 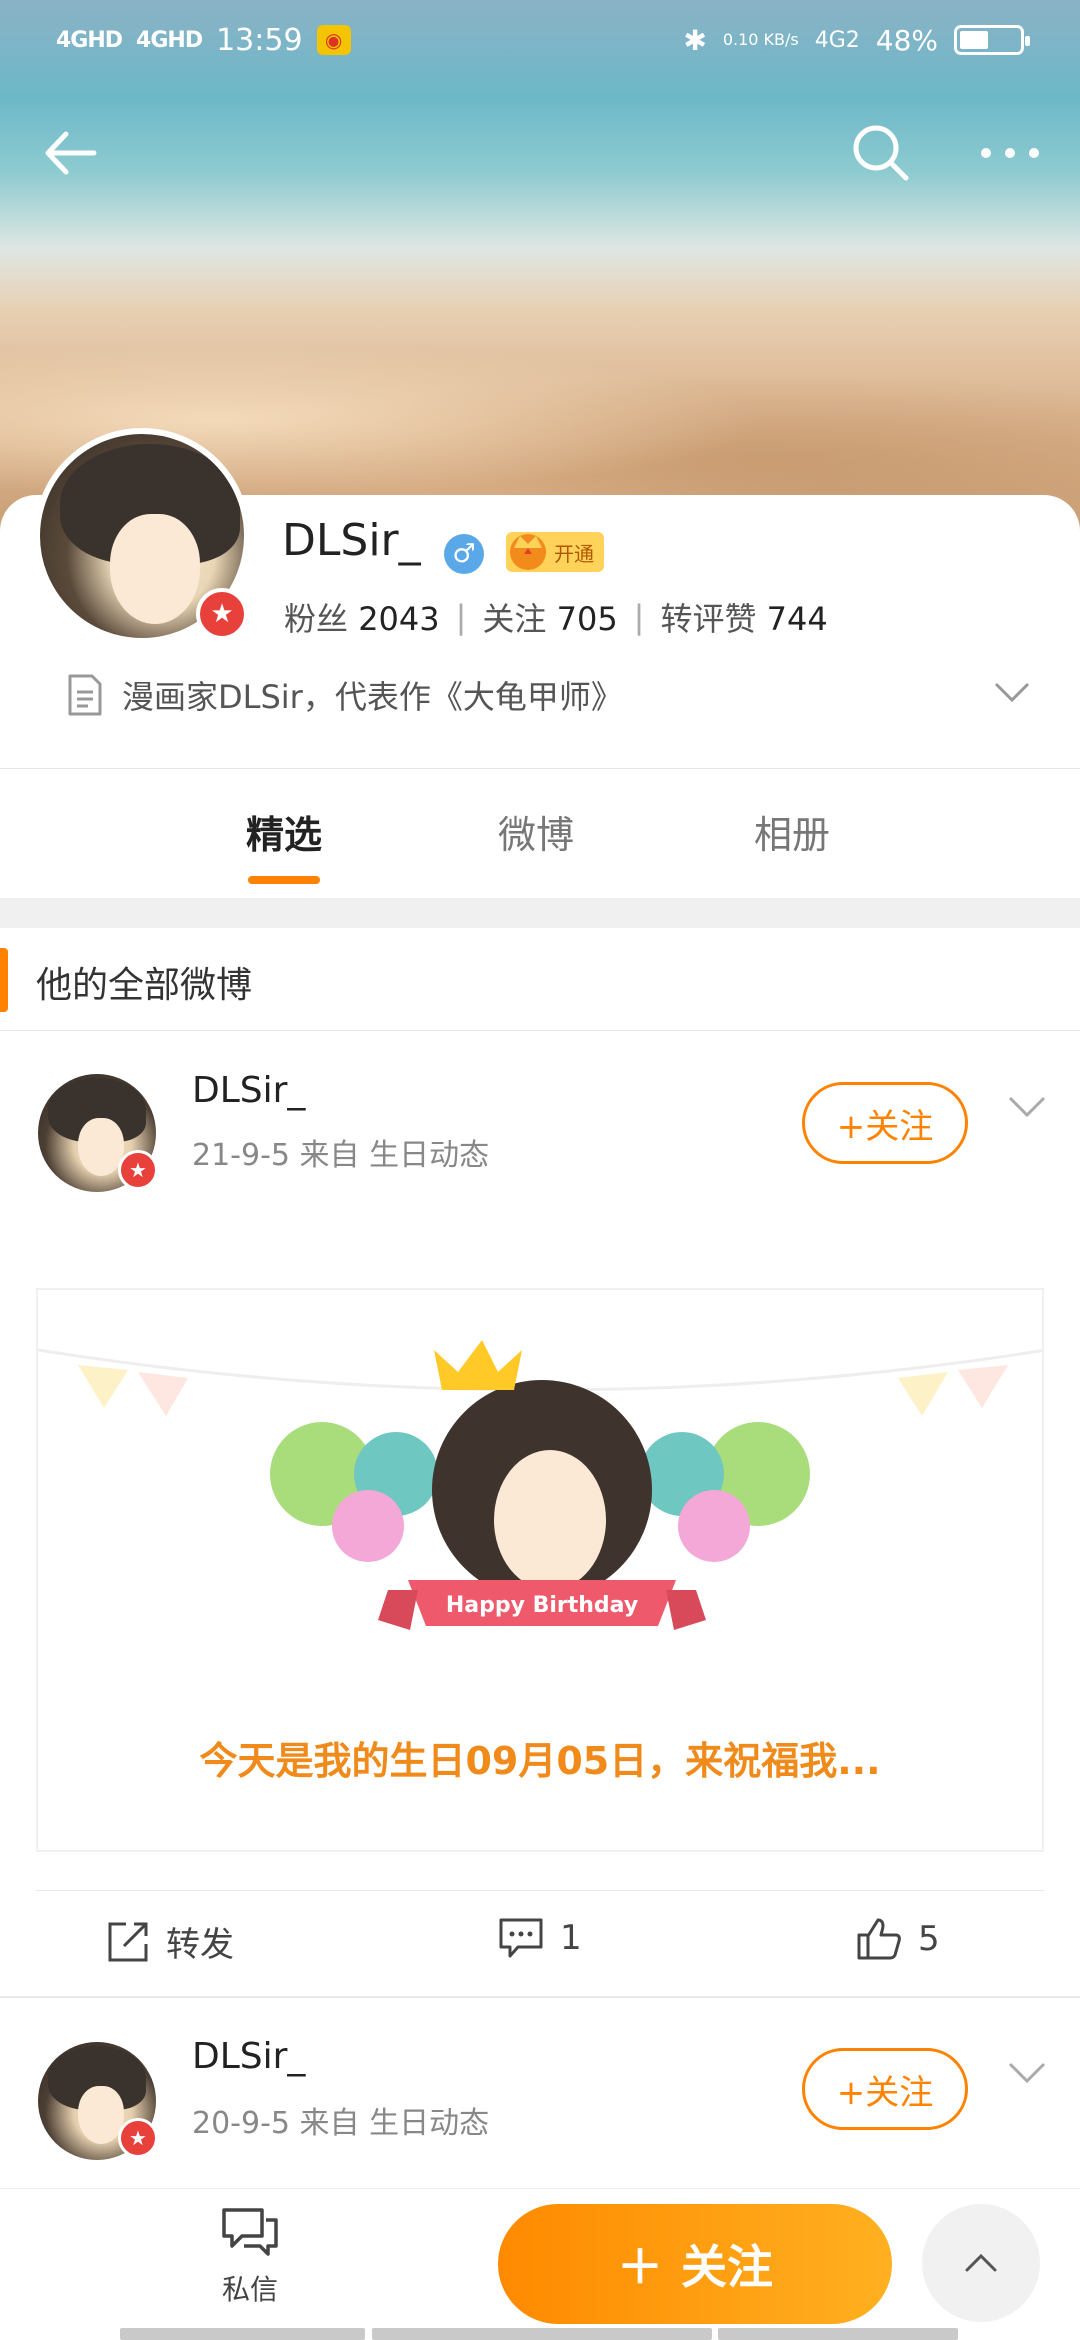 I want to click on post-separator, so click(x=540, y=1997).